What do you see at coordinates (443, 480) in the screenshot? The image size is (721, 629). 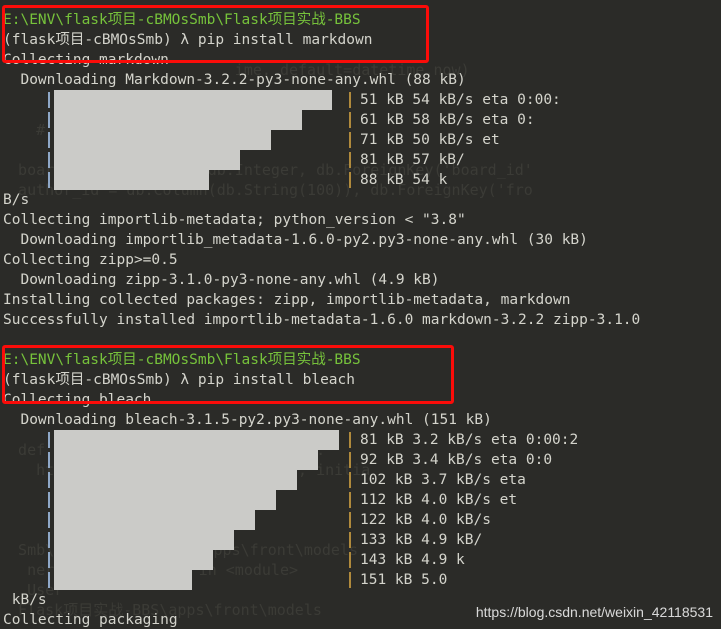 I see `progress-bar-stats: 102 kB 3.7 kB/s eta` at bounding box center [443, 480].